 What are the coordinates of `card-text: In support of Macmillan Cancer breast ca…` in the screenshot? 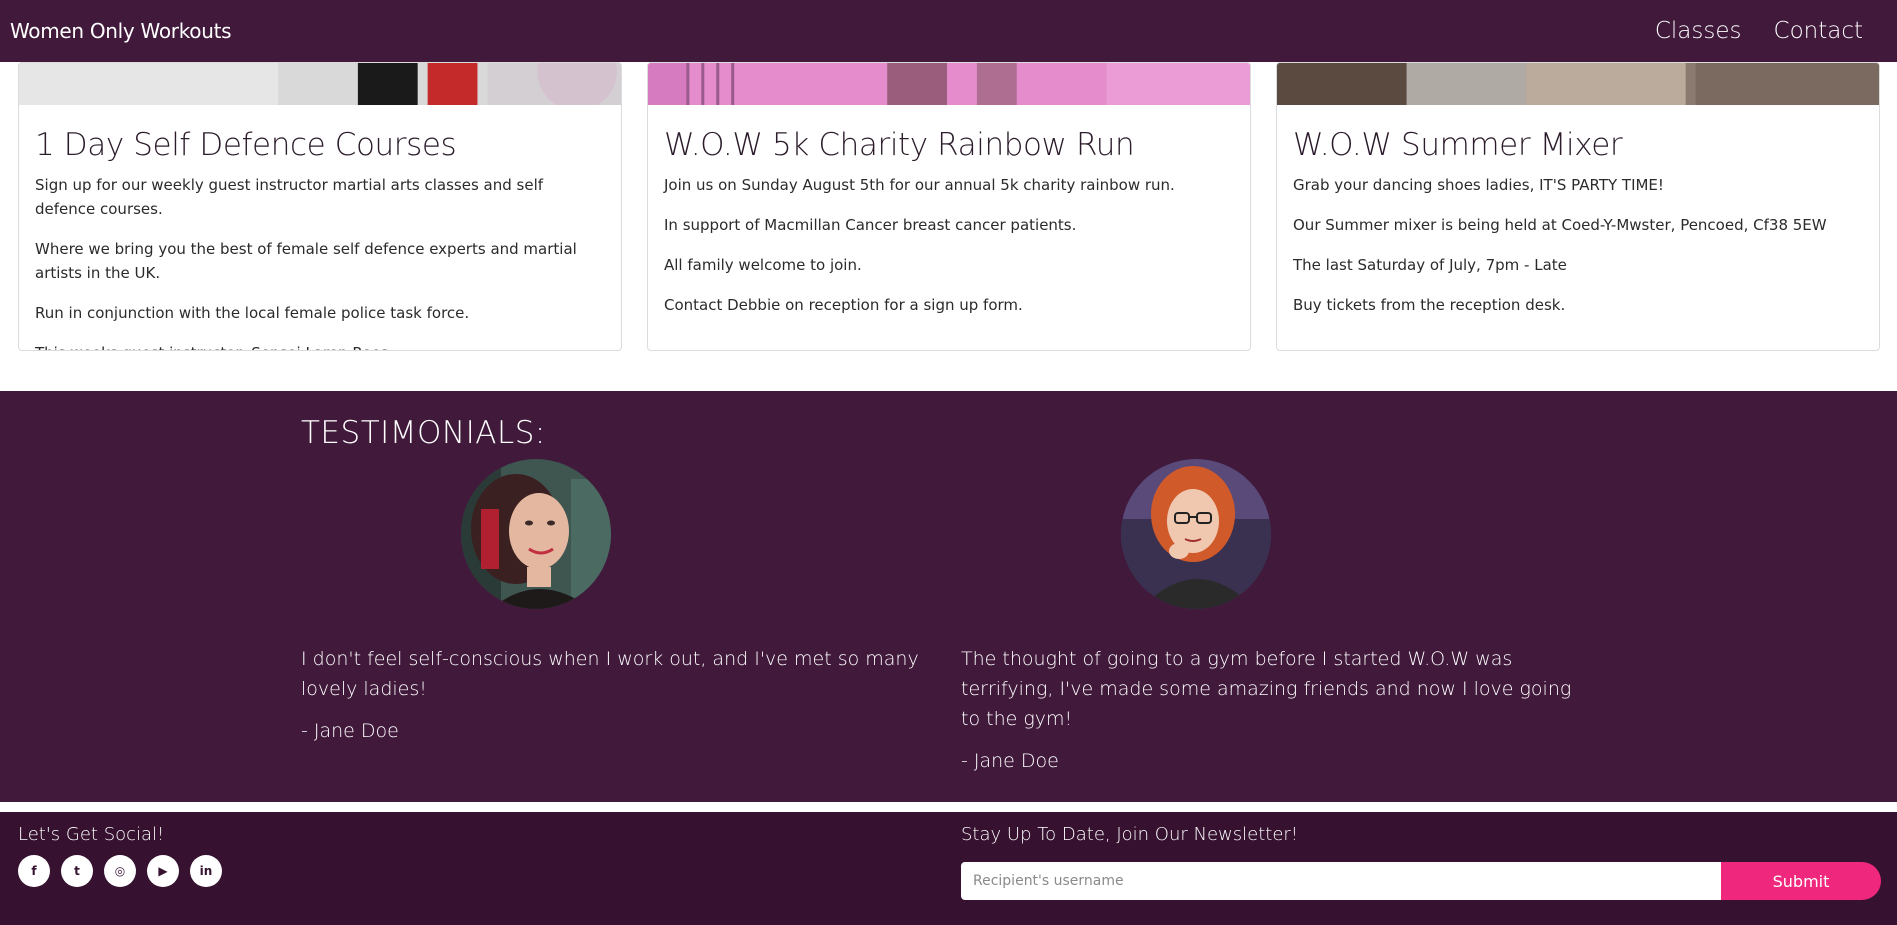 It's located at (870, 225).